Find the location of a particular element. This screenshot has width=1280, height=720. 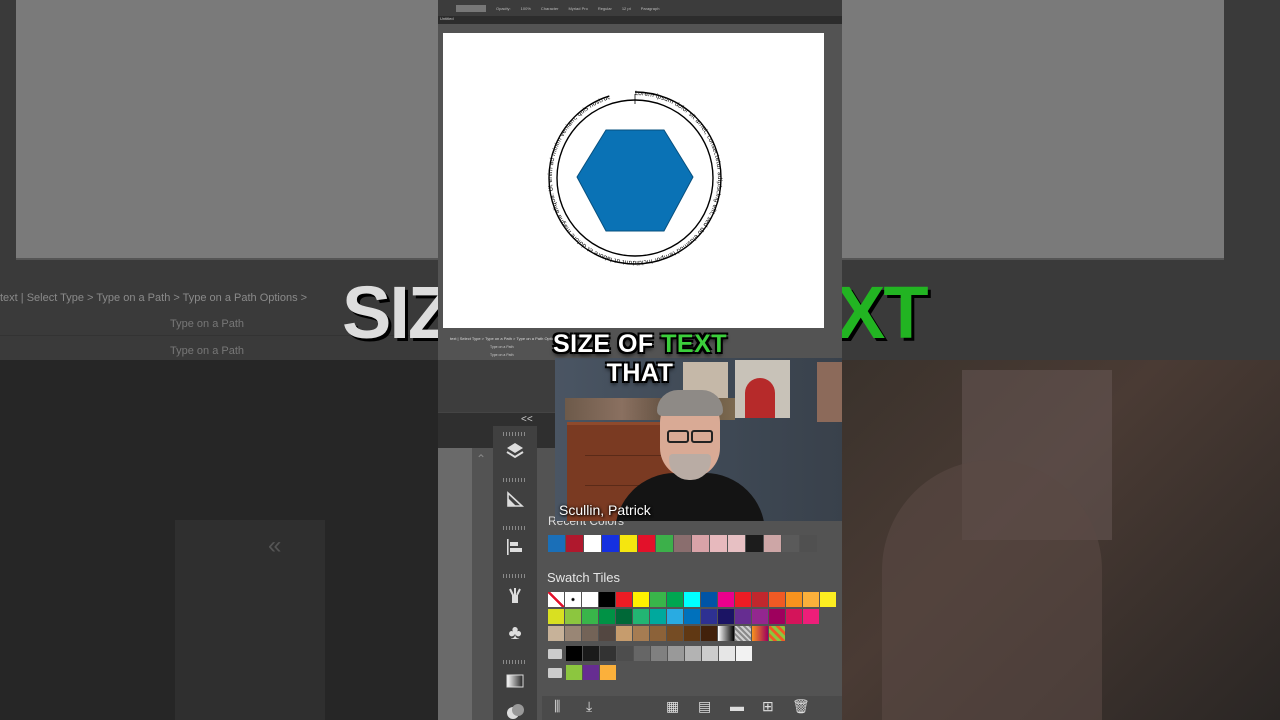

collapse-panels-button: << is located at coordinates (527, 419).